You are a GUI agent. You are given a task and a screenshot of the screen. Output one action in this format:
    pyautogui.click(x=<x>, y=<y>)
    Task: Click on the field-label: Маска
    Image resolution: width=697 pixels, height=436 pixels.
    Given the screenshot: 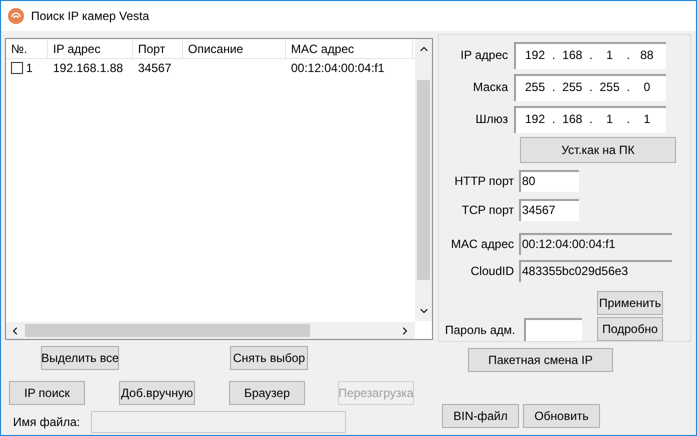 What is the action you would take?
    pyautogui.click(x=490, y=87)
    